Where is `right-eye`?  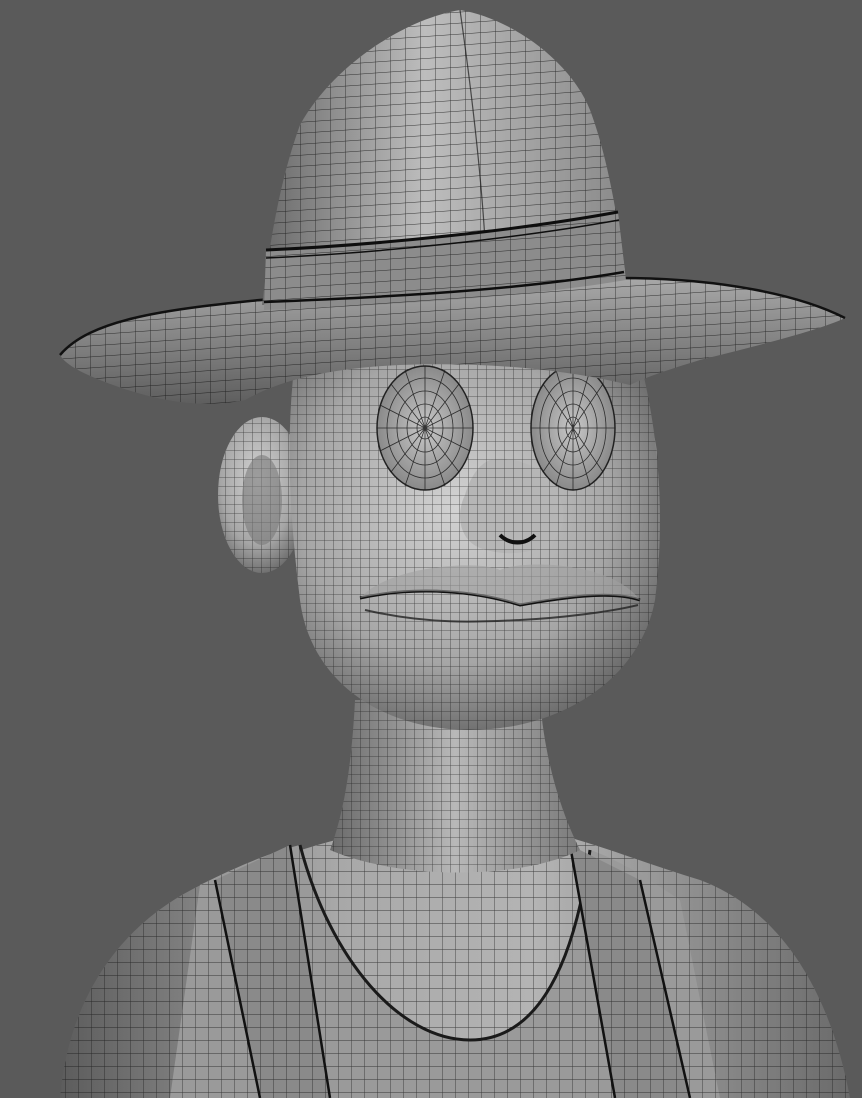
right-eye is located at coordinates (573, 428).